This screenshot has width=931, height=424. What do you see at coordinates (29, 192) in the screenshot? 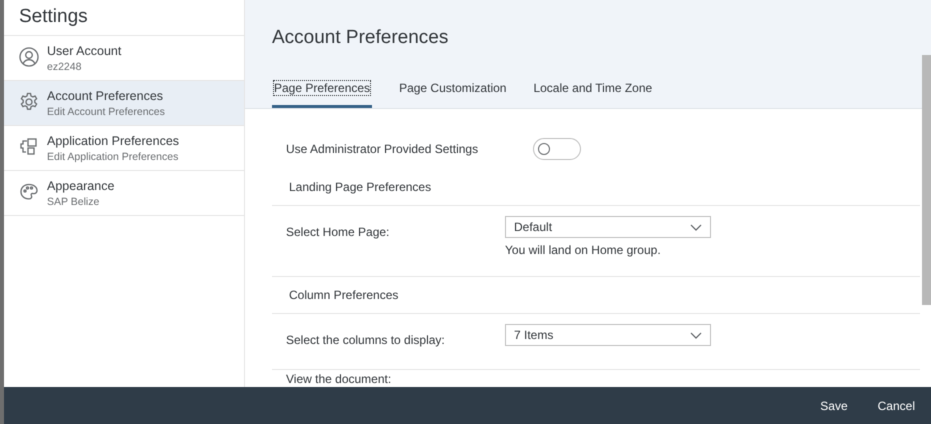
I see `palette-icon` at bounding box center [29, 192].